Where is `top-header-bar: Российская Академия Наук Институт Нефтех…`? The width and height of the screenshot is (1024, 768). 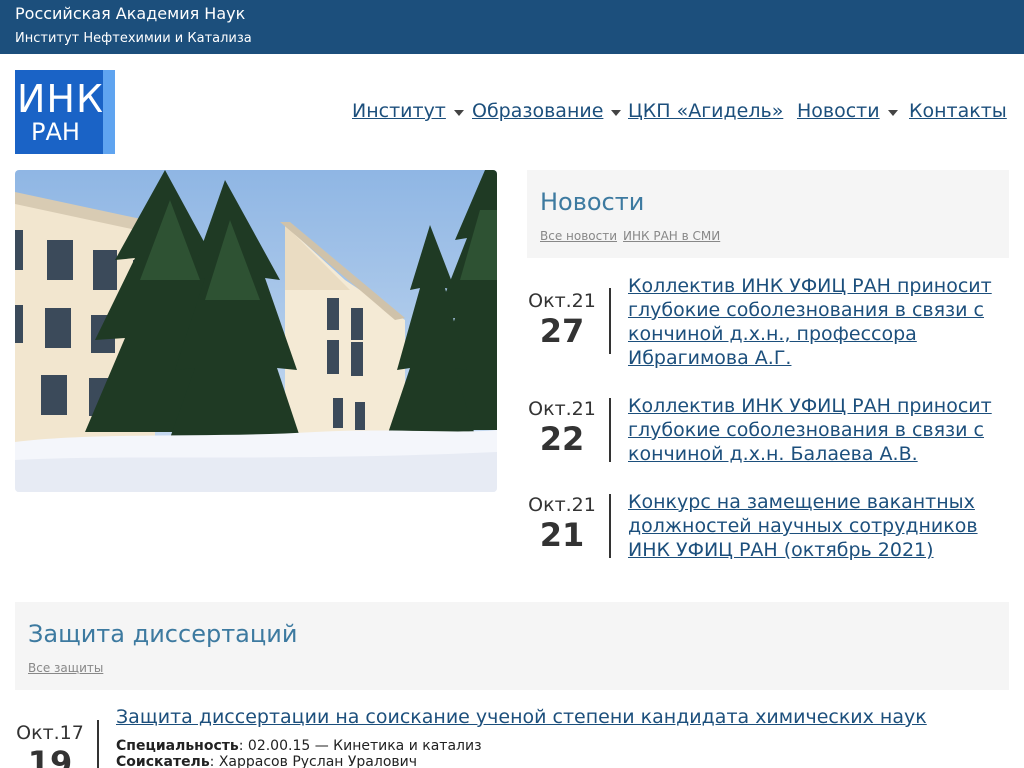
top-header-bar: Российская Академия Наук Институт Нефтех… is located at coordinates (512, 27).